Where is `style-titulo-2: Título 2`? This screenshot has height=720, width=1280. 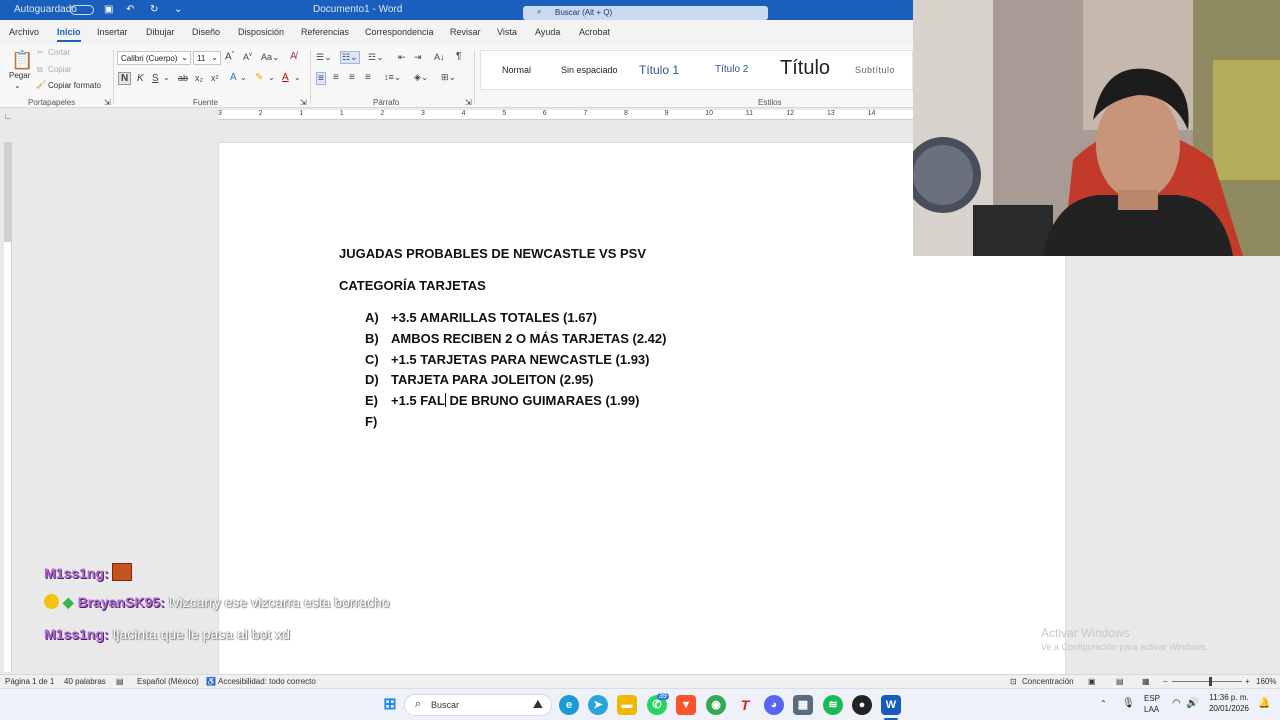 style-titulo-2: Título 2 is located at coordinates (731, 69).